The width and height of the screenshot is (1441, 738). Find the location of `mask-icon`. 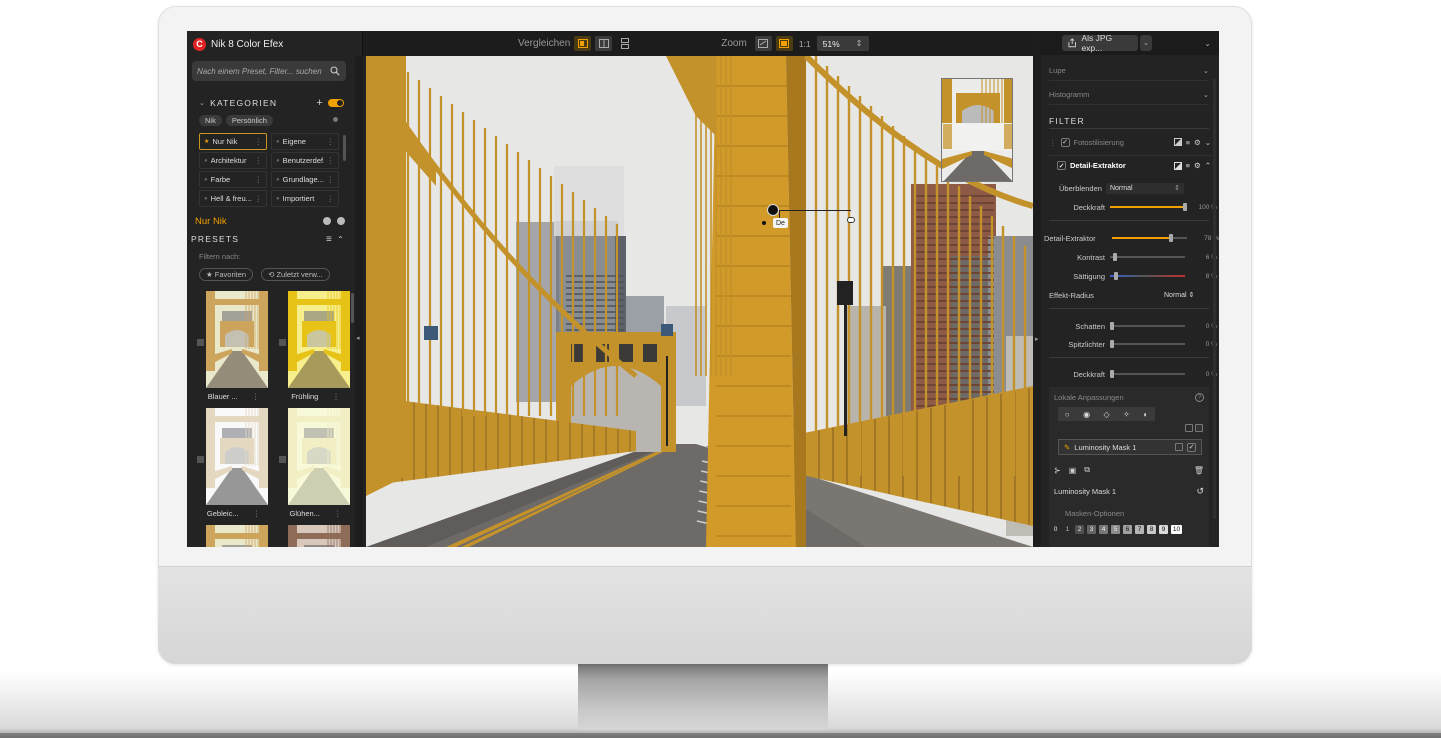

mask-icon is located at coordinates (1177, 165).